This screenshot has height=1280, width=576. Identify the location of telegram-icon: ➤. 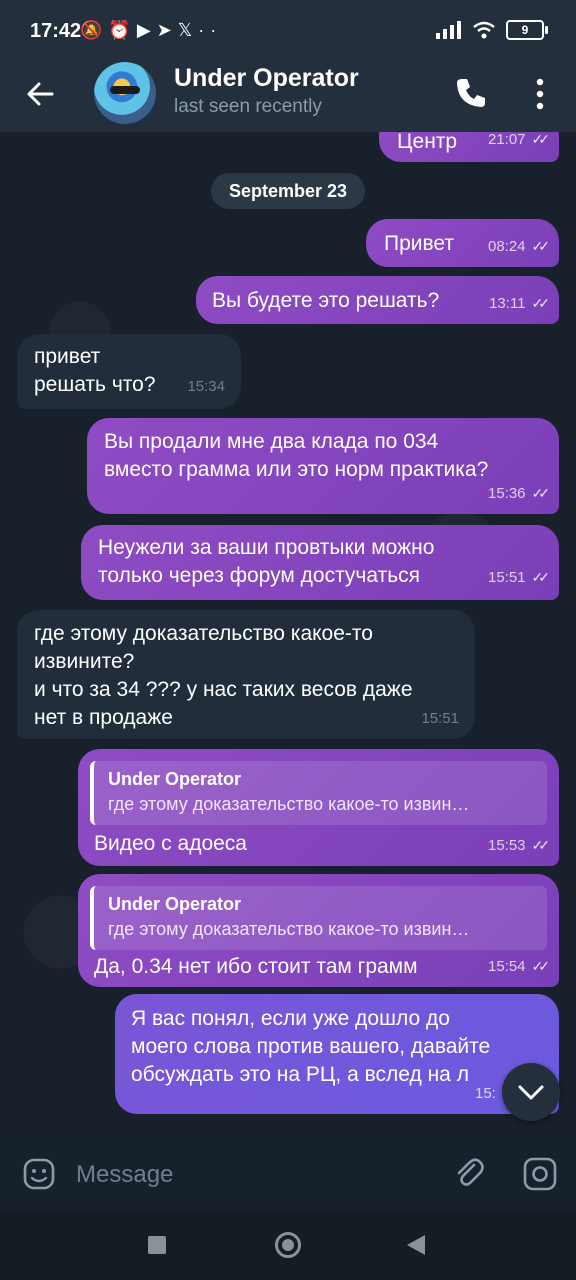
(167, 30).